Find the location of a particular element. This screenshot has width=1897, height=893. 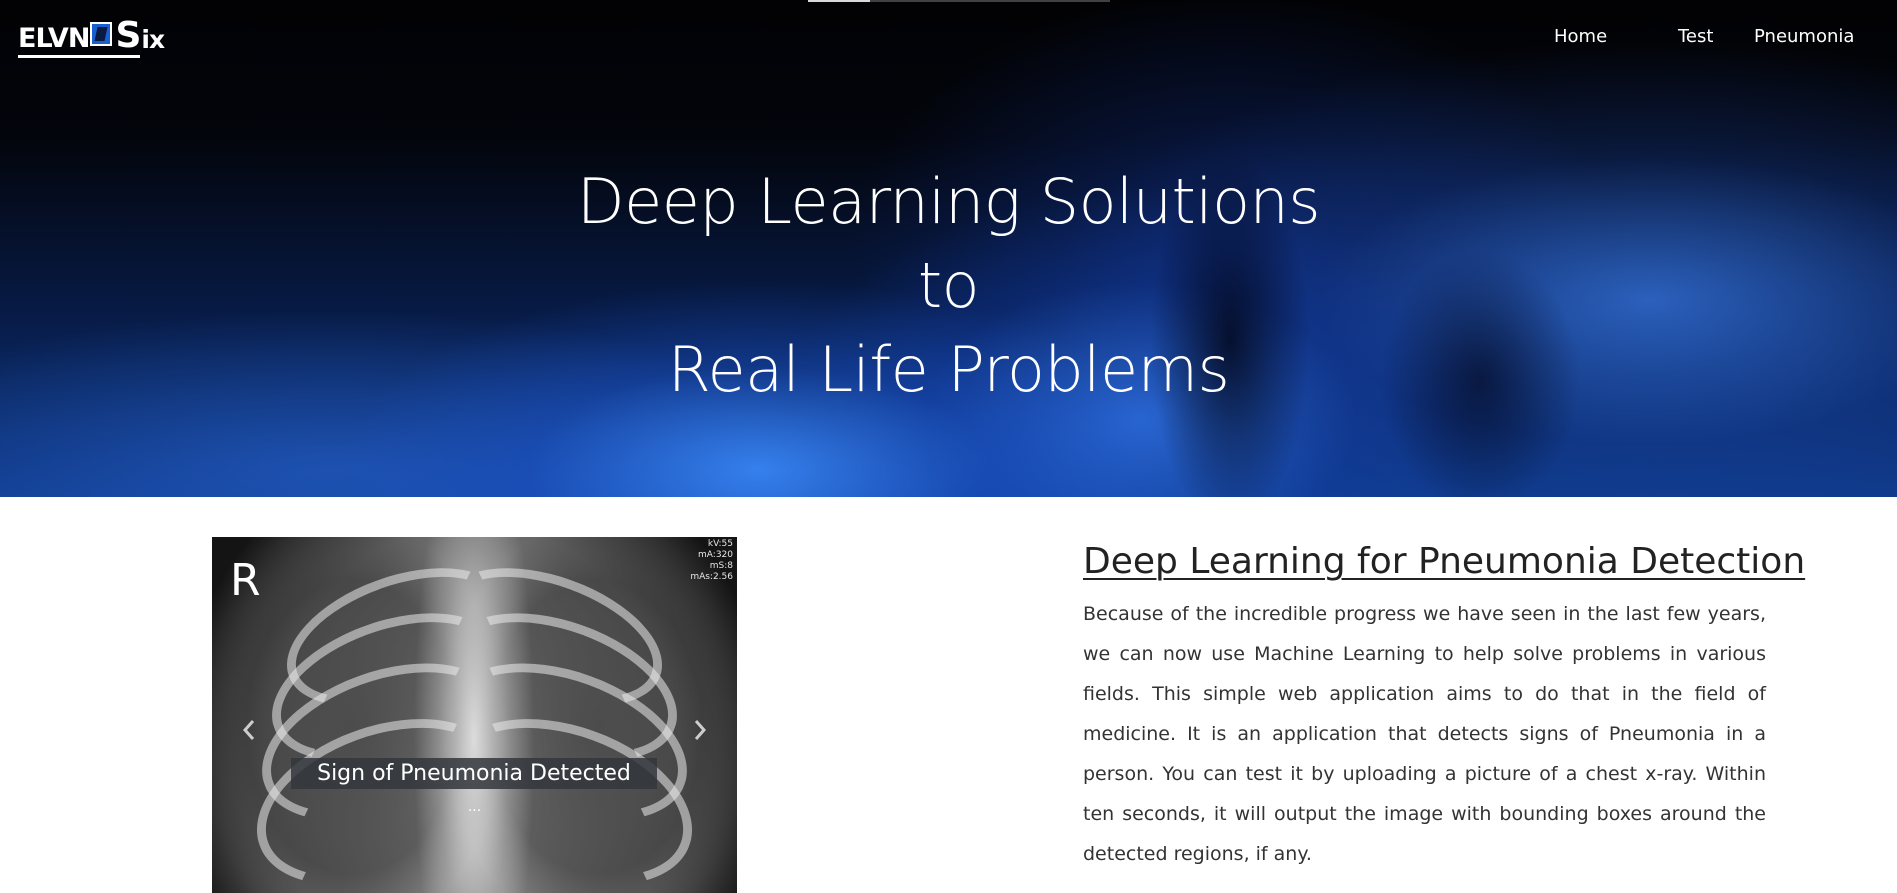

chest-xray-image is located at coordinates (474, 715).